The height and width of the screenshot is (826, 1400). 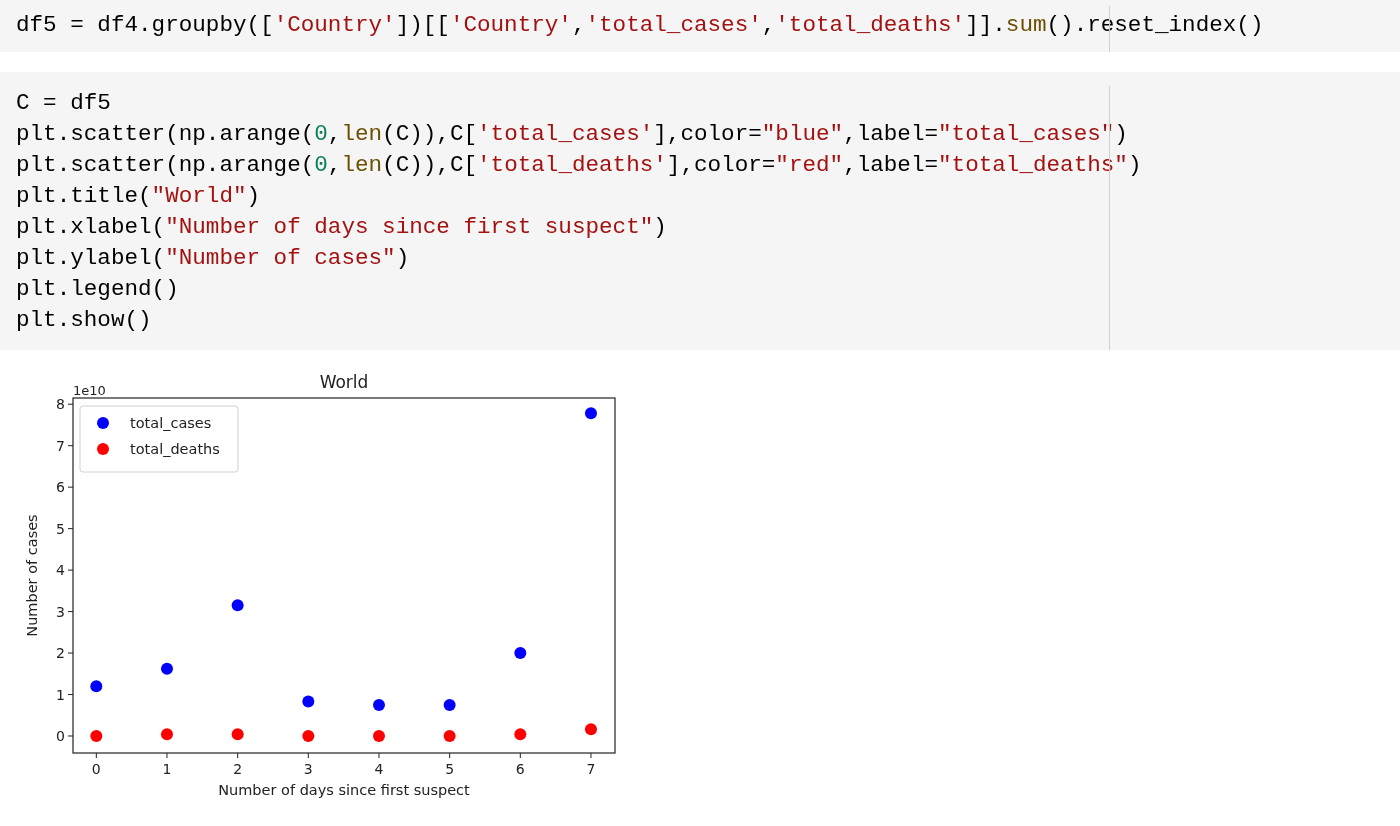 What do you see at coordinates (171, 423) in the screenshot?
I see `legend-label: total_cases` at bounding box center [171, 423].